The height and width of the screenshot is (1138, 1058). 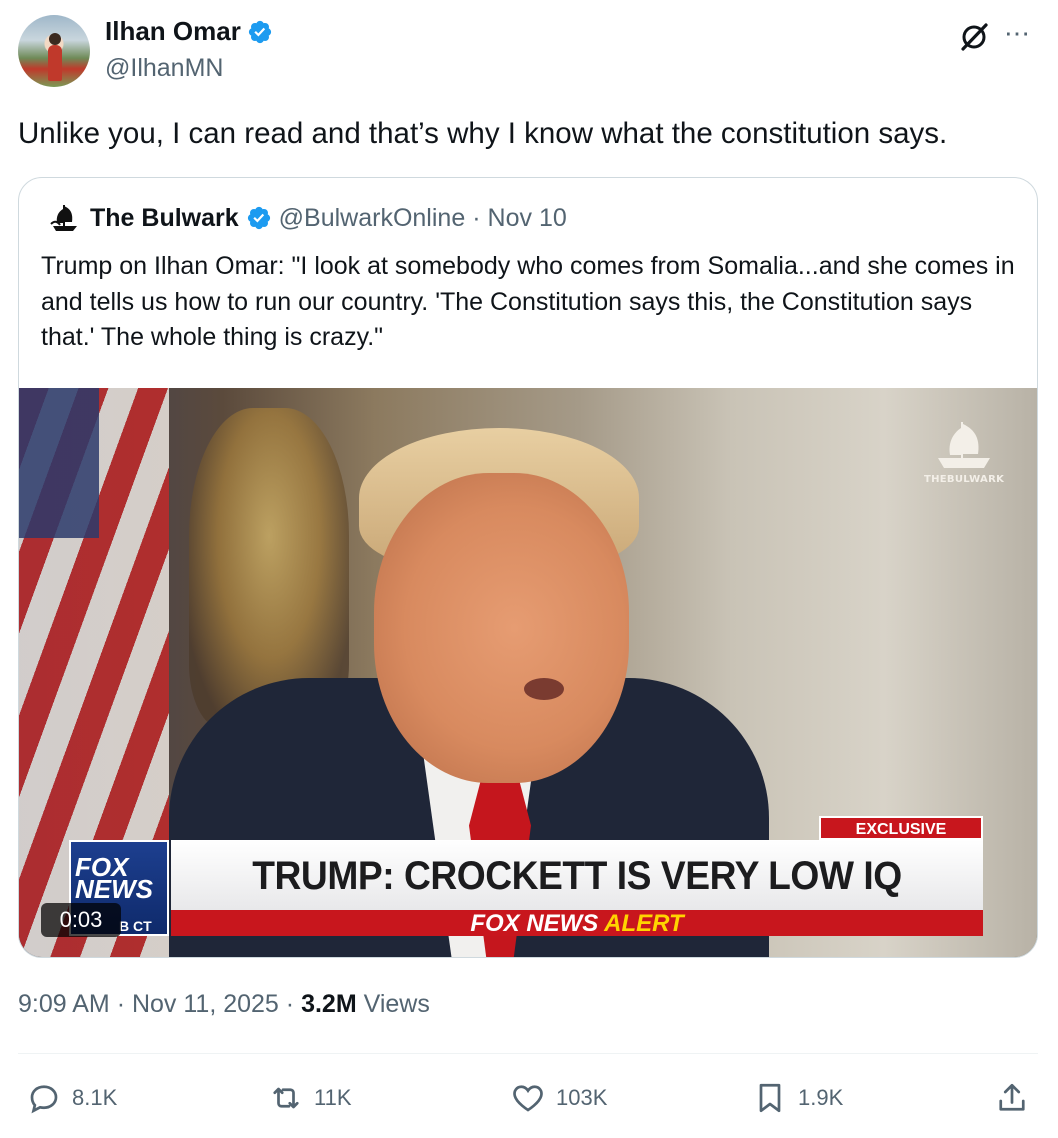 What do you see at coordinates (329, 1004) in the screenshot?
I see `views-count: 3.2M` at bounding box center [329, 1004].